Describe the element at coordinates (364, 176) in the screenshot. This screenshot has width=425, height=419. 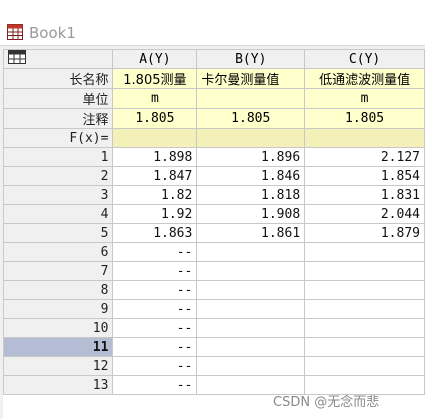
I see `cell-c: 1.854` at that location.